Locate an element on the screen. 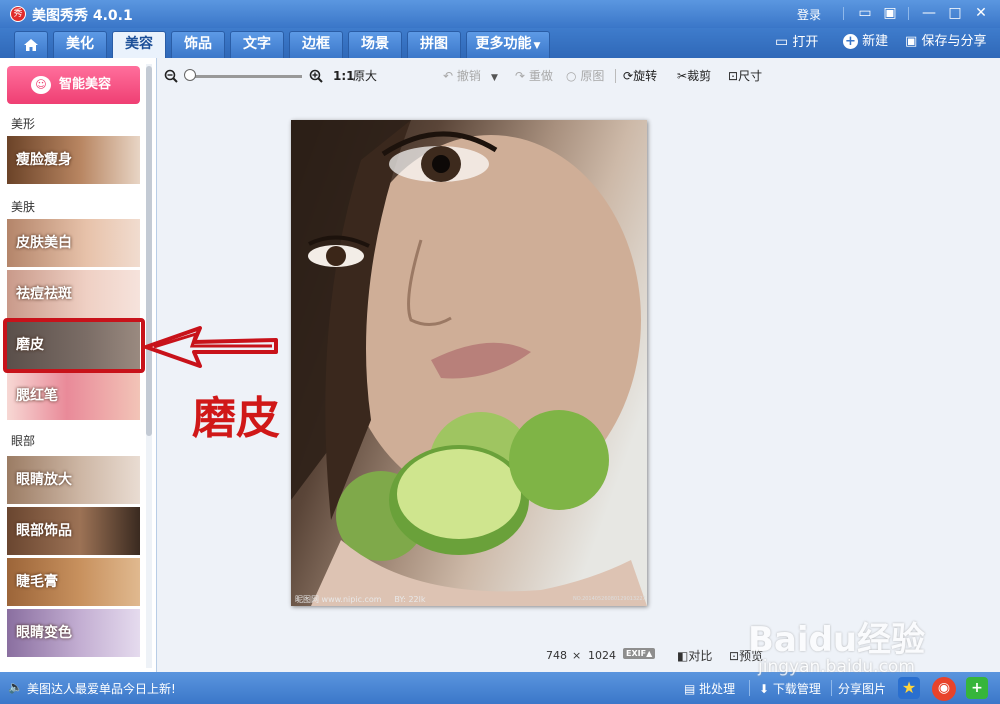 The image size is (1000, 704). watermark-author: BY: 22lk is located at coordinates (410, 599).